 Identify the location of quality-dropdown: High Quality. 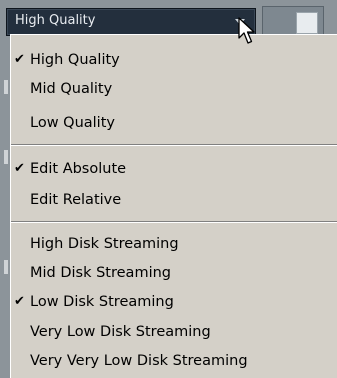
(131, 22).